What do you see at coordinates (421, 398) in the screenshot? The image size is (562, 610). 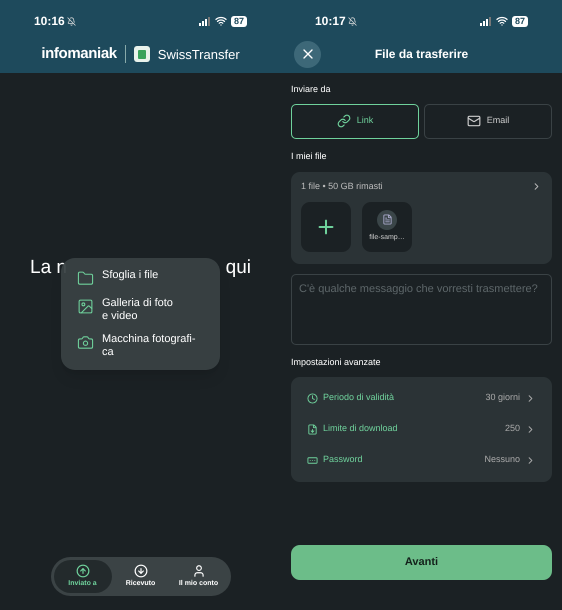 I see `settings-row: Periodo di validità 30 giorni` at bounding box center [421, 398].